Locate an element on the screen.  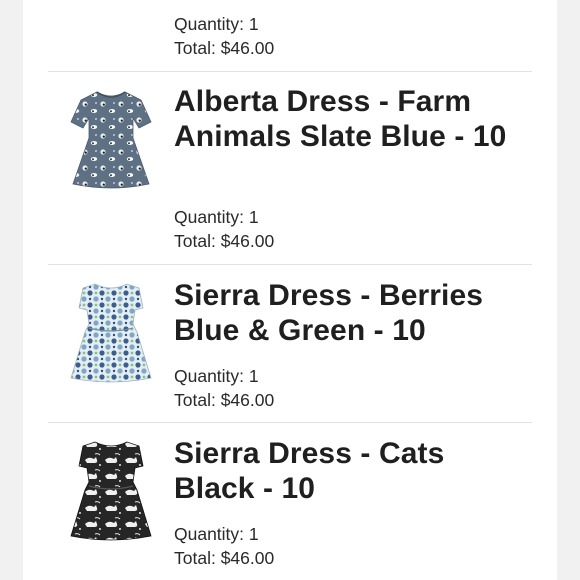
product-thumbnail-farm-animals-dress is located at coordinates (111, 139).